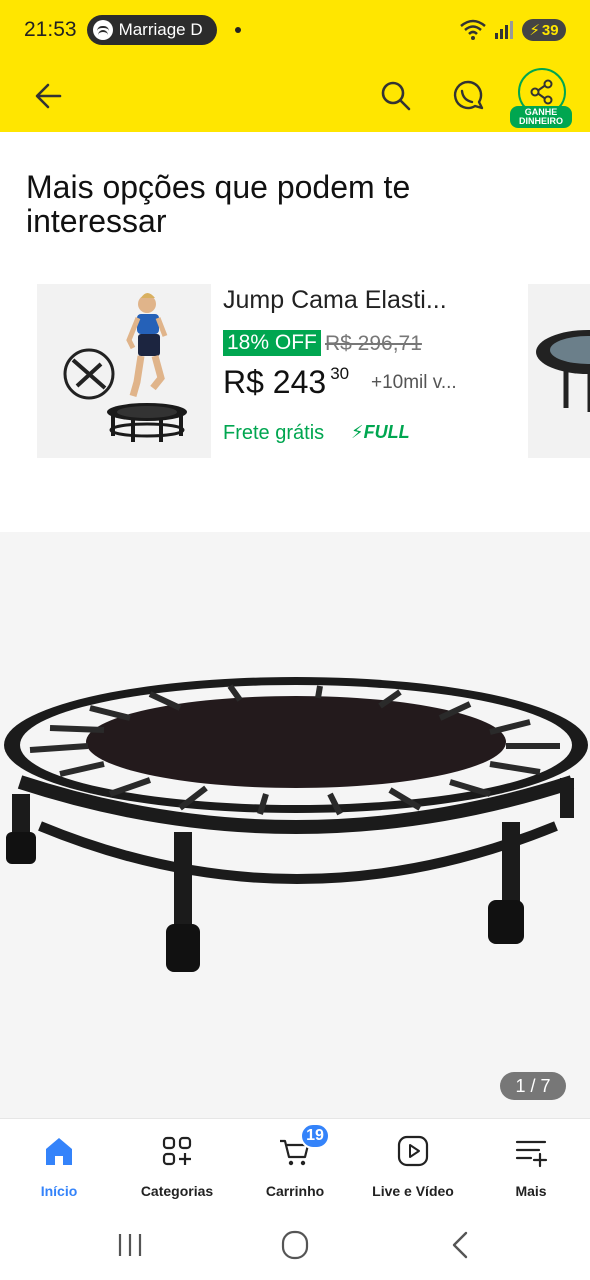 This screenshot has height=1280, width=590. What do you see at coordinates (177, 1191) in the screenshot?
I see `nav-label-categorias: Categorias` at bounding box center [177, 1191].